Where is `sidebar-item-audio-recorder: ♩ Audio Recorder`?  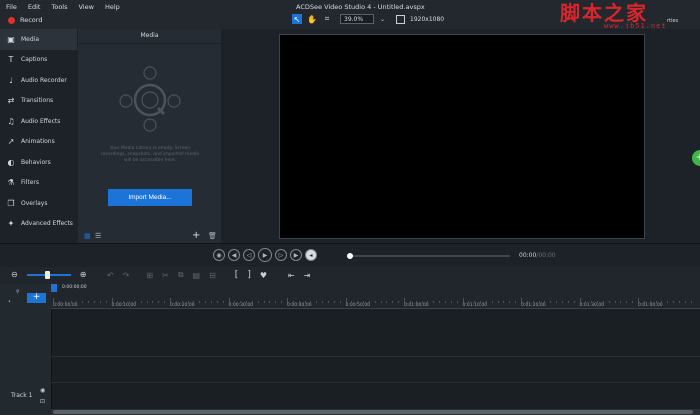 sidebar-item-audio-recorder: ♩ Audio Recorder is located at coordinates (38, 80).